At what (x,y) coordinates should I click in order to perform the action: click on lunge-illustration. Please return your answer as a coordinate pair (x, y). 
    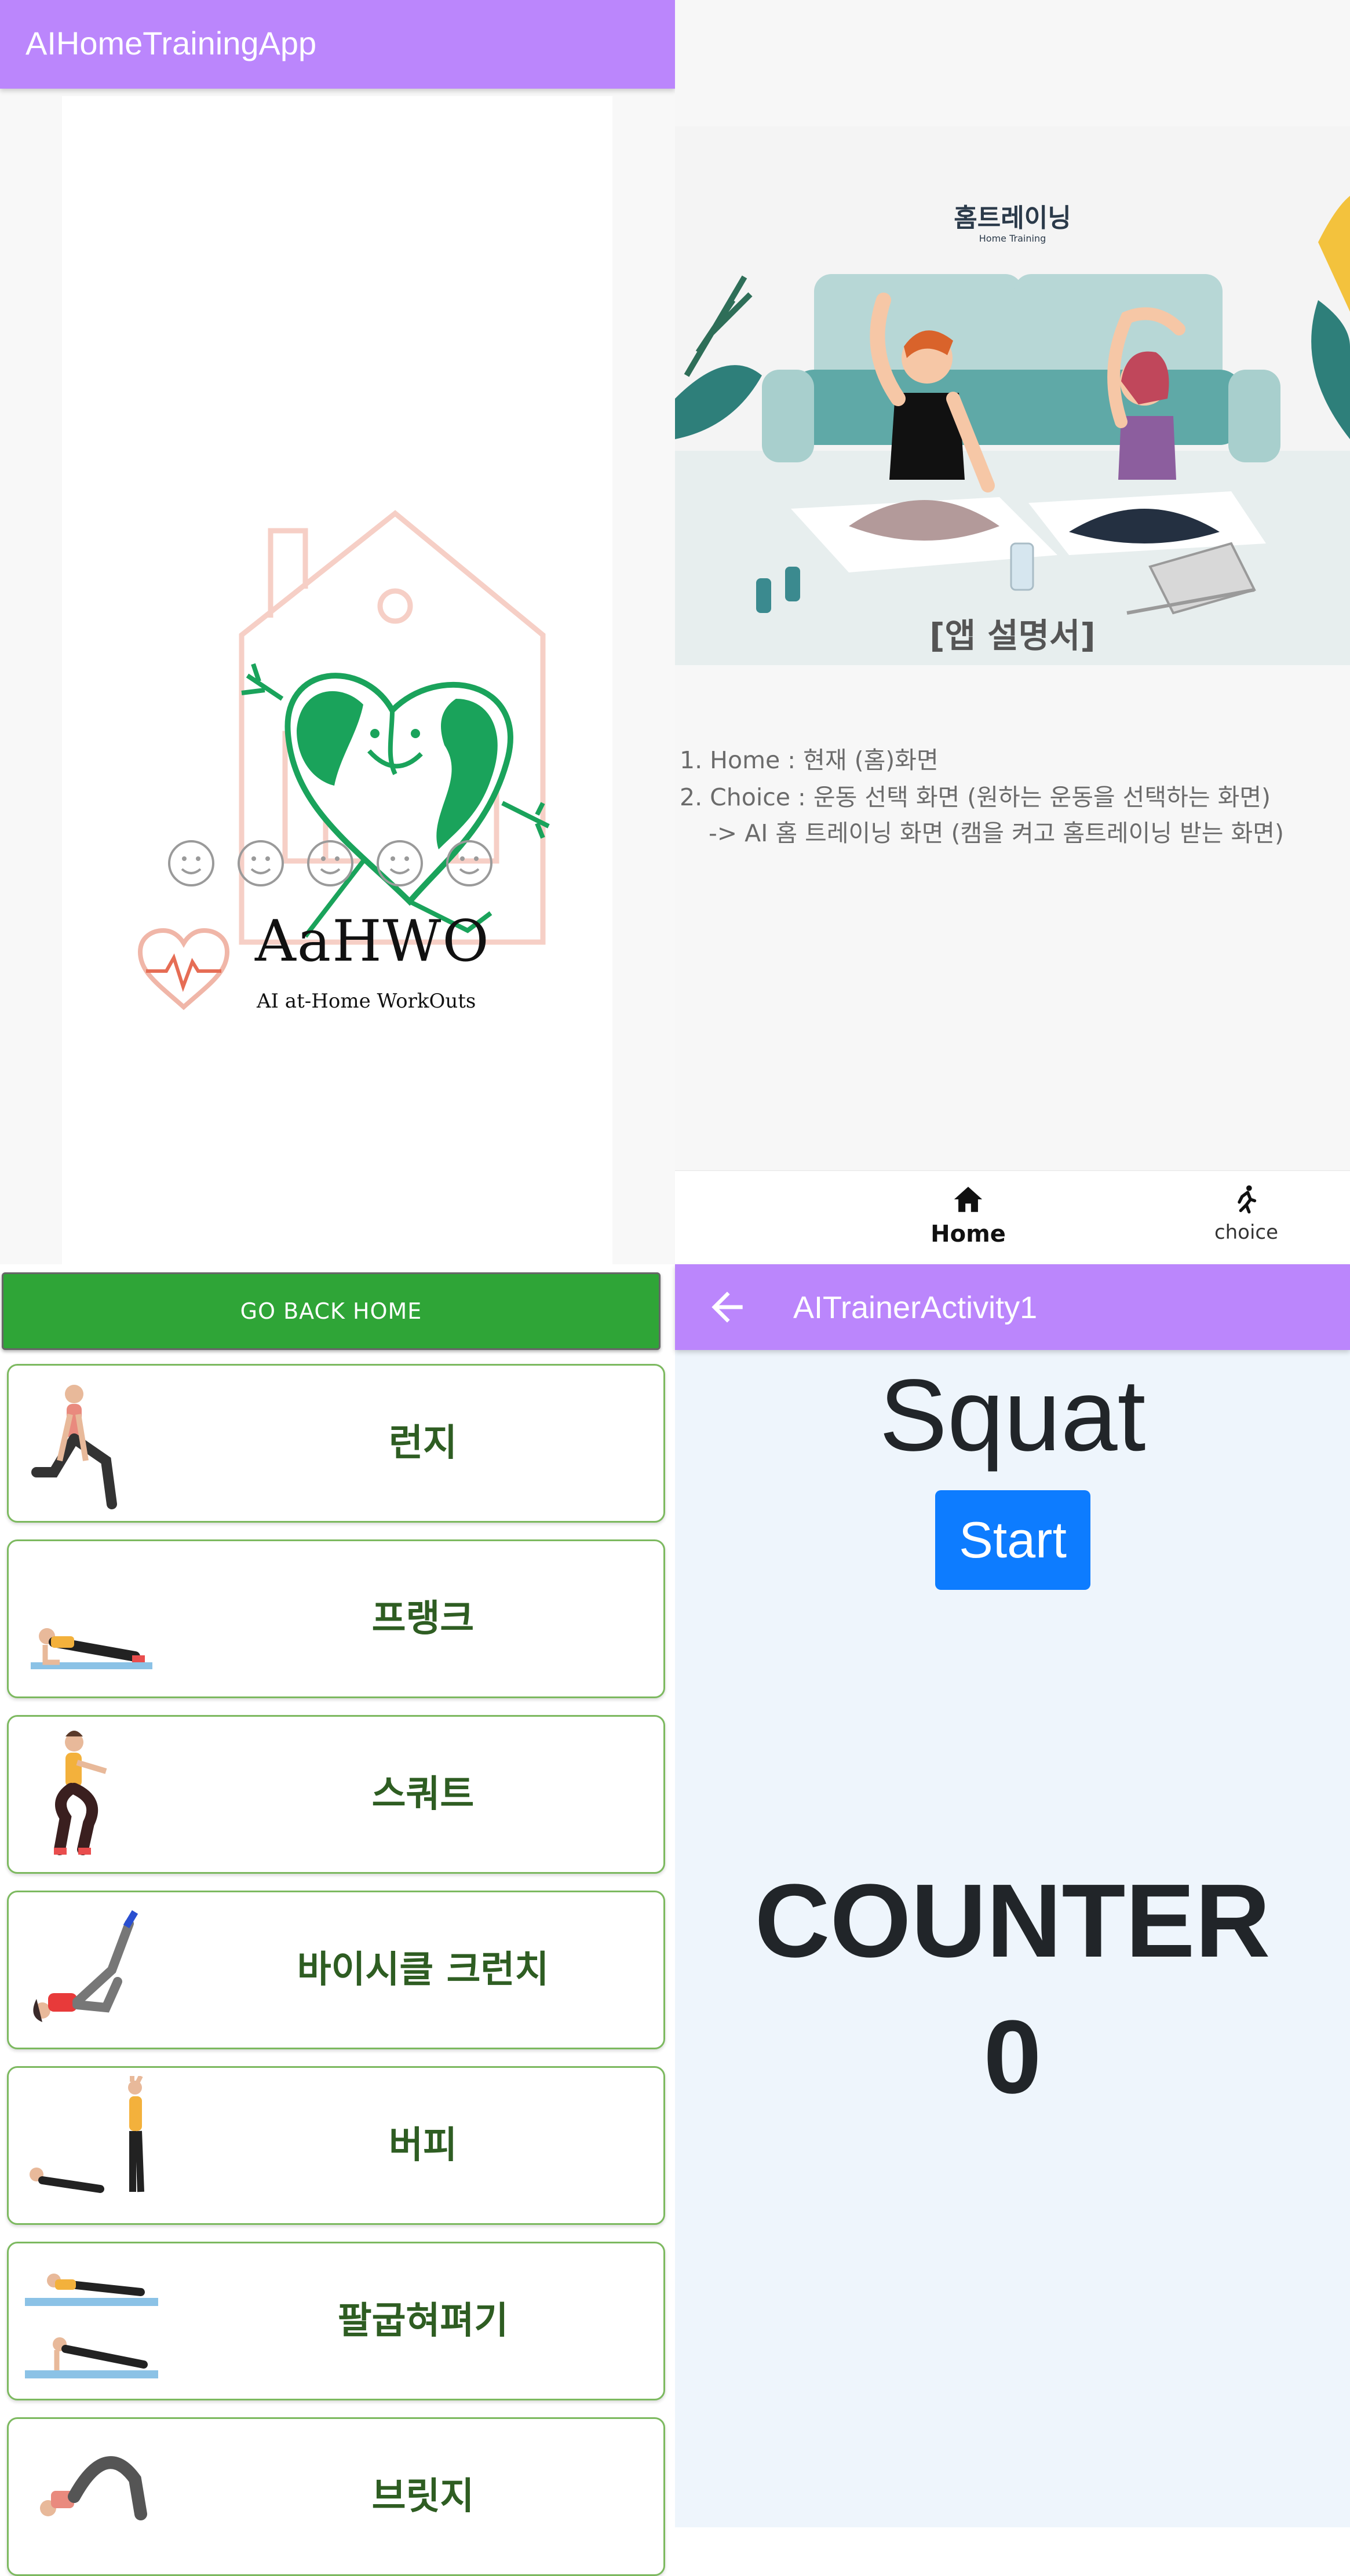
    Looking at the image, I should click on (74, 1447).